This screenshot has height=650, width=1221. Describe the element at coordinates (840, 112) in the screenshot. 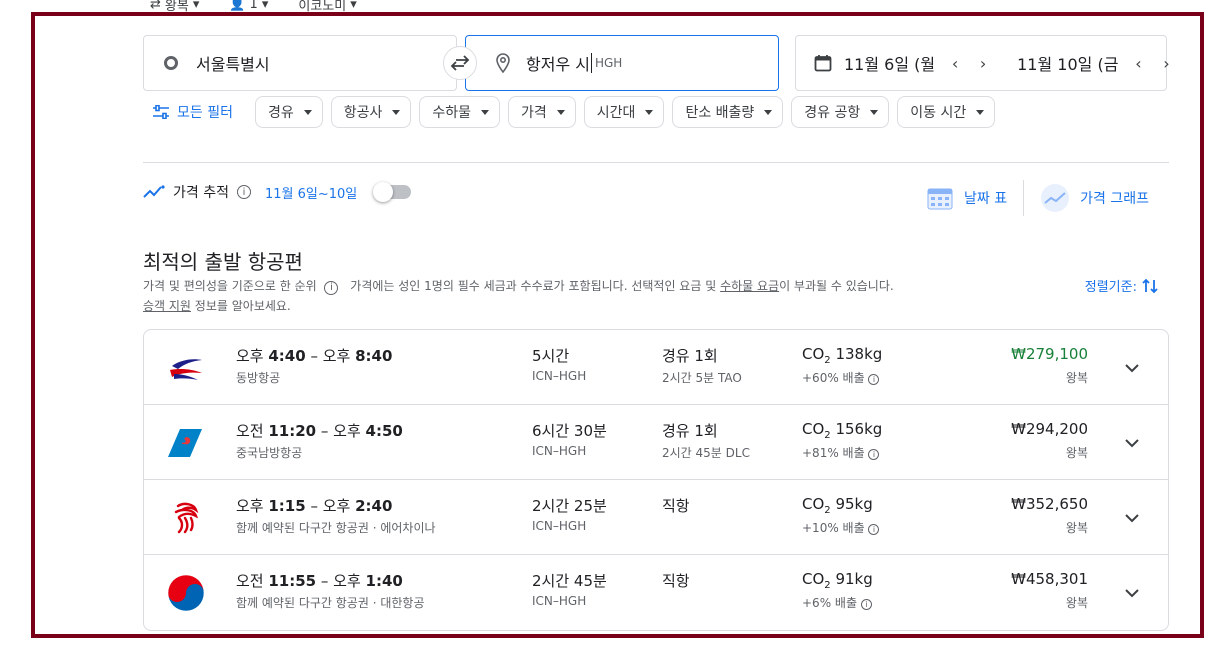

I see `filter-chip-connecting-airports: 경유 공항` at that location.